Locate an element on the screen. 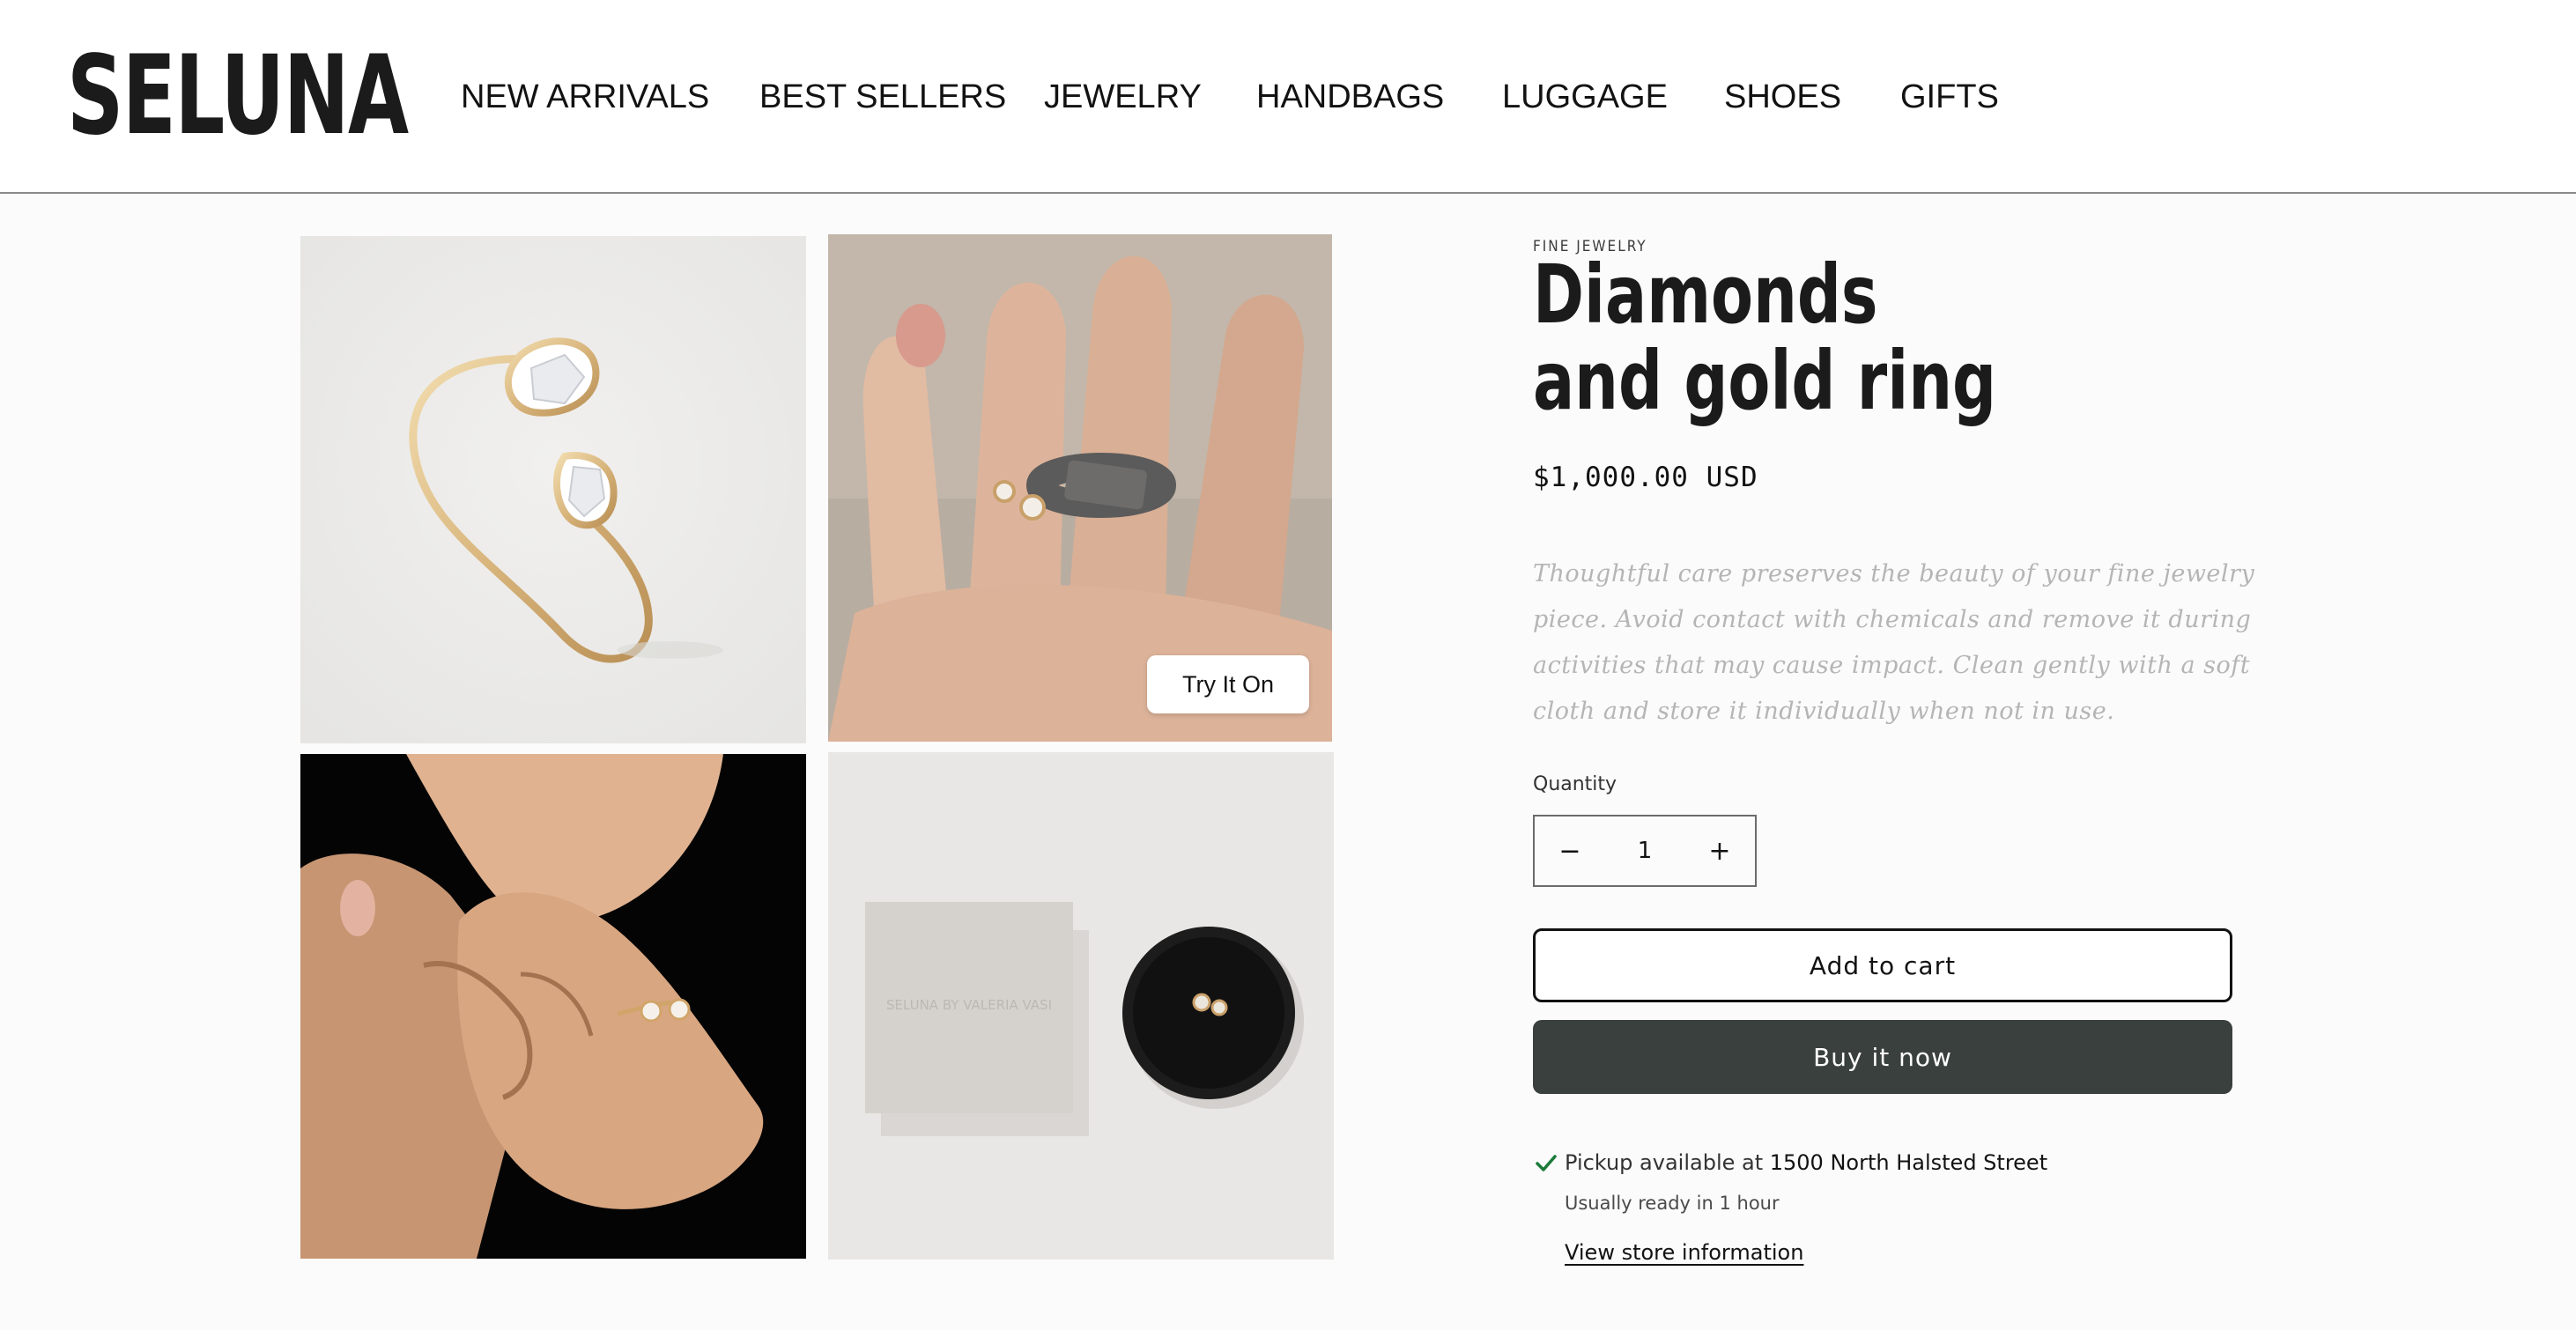  checkmark-icon is located at coordinates (1546, 1163).